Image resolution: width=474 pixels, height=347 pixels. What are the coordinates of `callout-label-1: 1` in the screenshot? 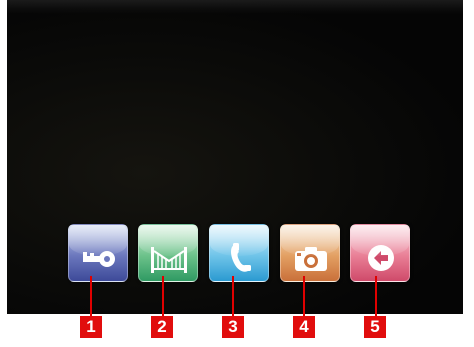 It's located at (91, 327).